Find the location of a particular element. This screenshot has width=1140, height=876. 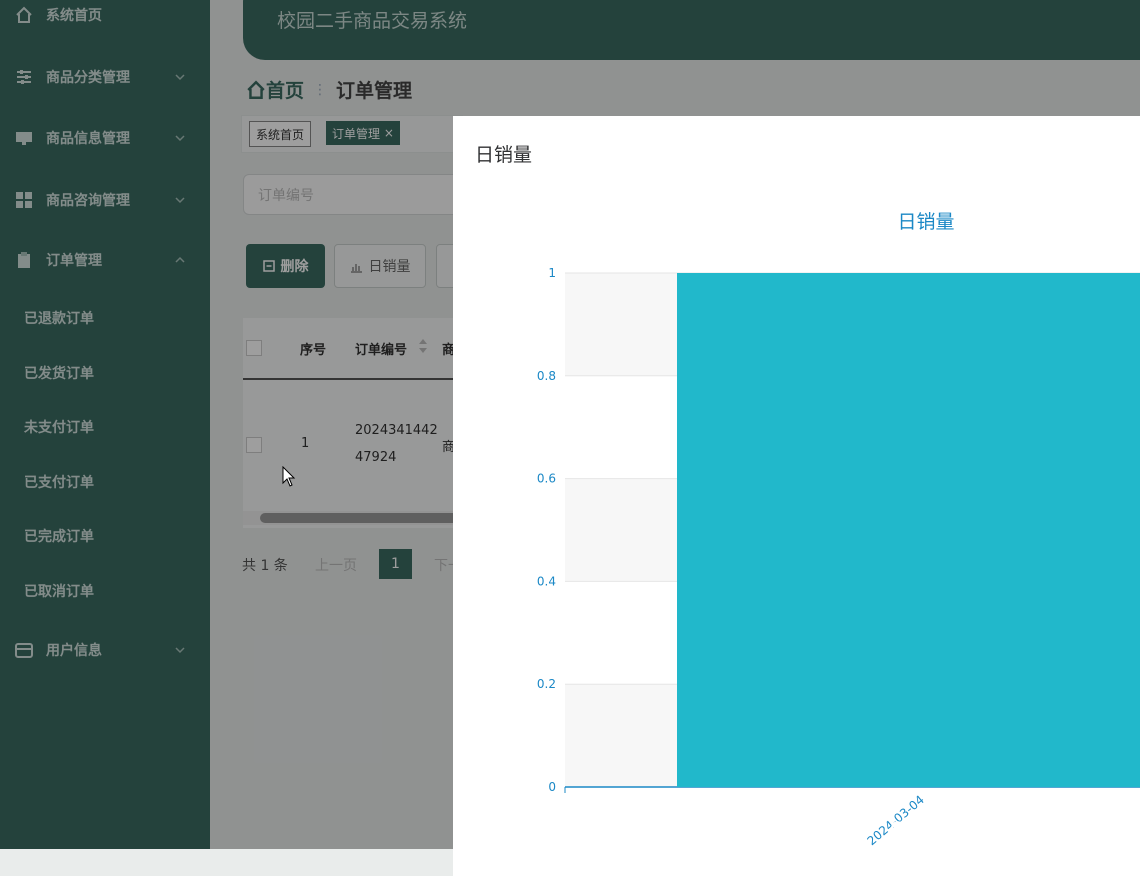

y-tick-label: 0.2 is located at coordinates (546, 684).